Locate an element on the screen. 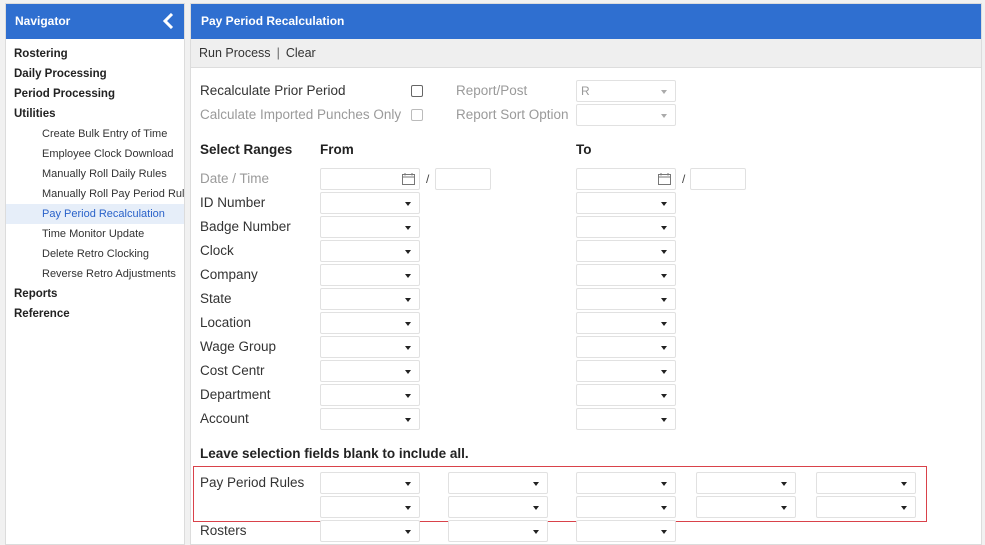 The height and width of the screenshot is (545, 985). report-sort-select is located at coordinates (626, 115).